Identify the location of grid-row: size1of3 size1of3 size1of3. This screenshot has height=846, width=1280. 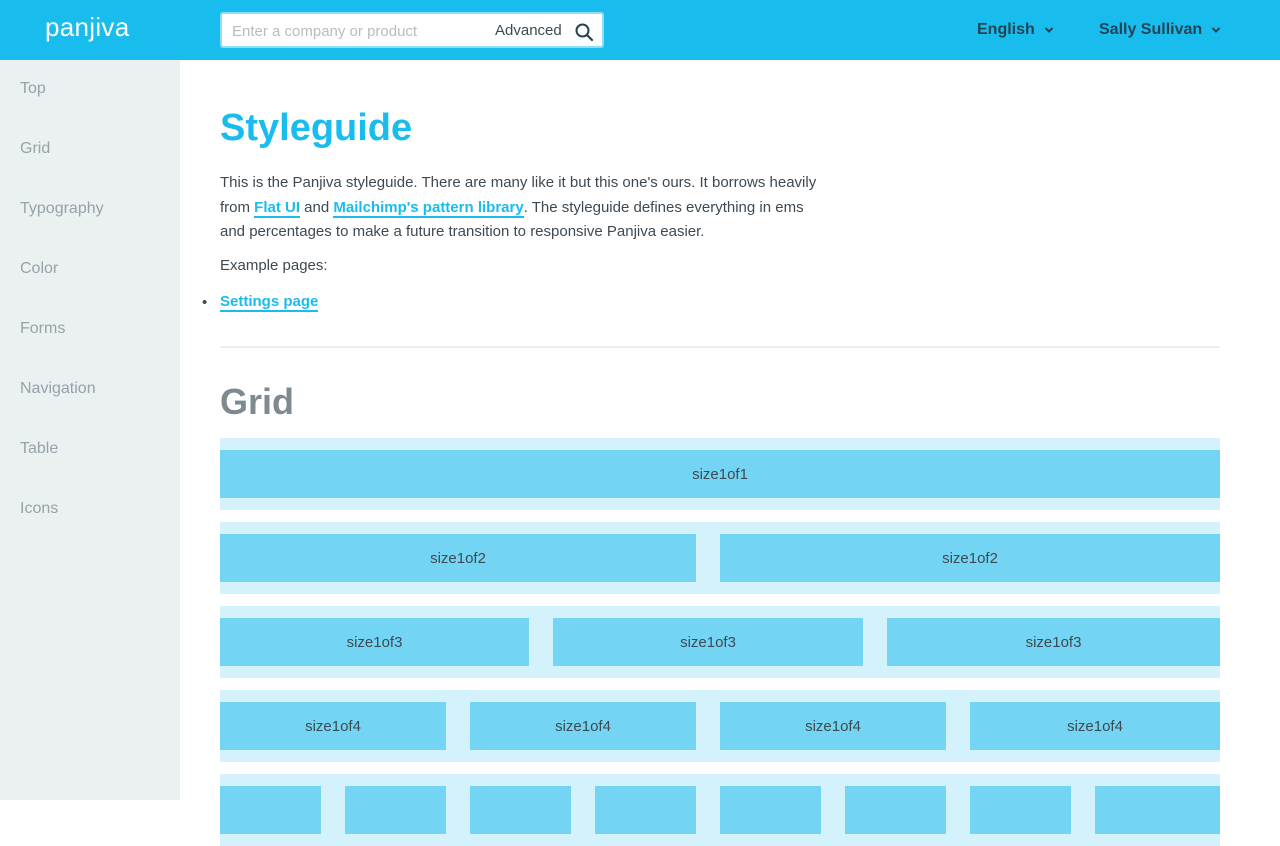
(720, 642).